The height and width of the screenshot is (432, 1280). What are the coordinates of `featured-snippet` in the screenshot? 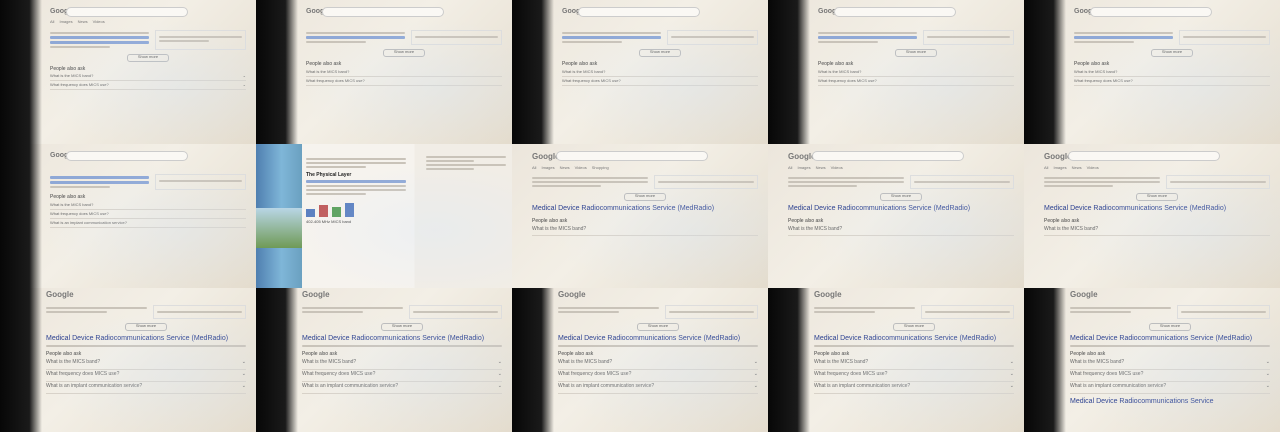 It's located at (916, 38).